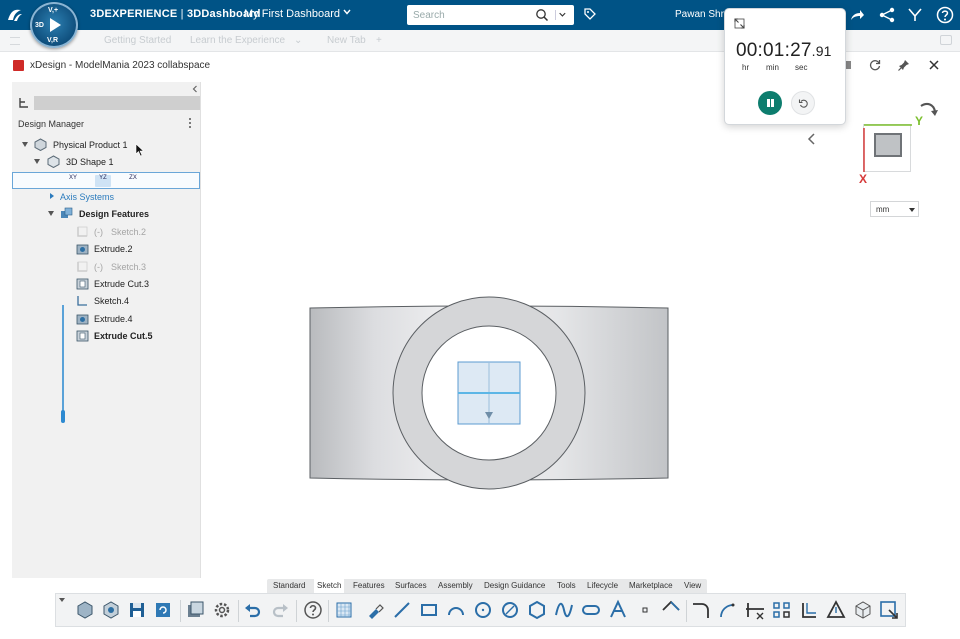 This screenshot has width=960, height=639. What do you see at coordinates (117, 103) in the screenshot?
I see `panel-tab-strip` at bounding box center [117, 103].